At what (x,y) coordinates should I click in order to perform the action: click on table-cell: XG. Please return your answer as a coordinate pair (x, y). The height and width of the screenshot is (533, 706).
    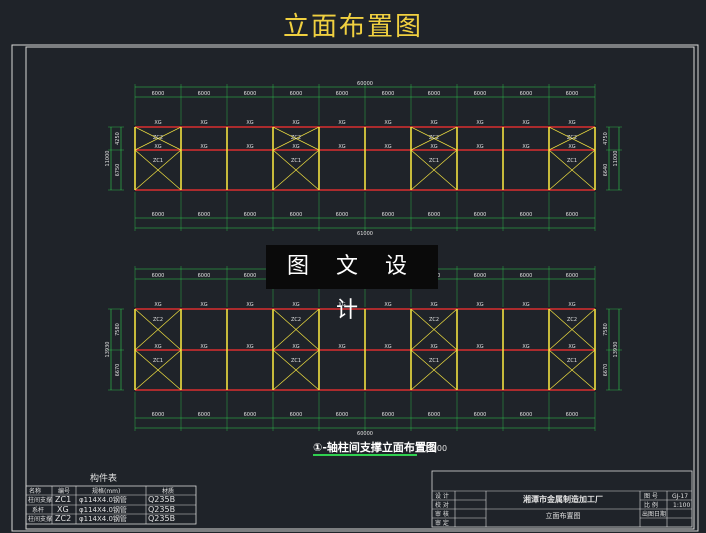
    Looking at the image, I should click on (63, 509).